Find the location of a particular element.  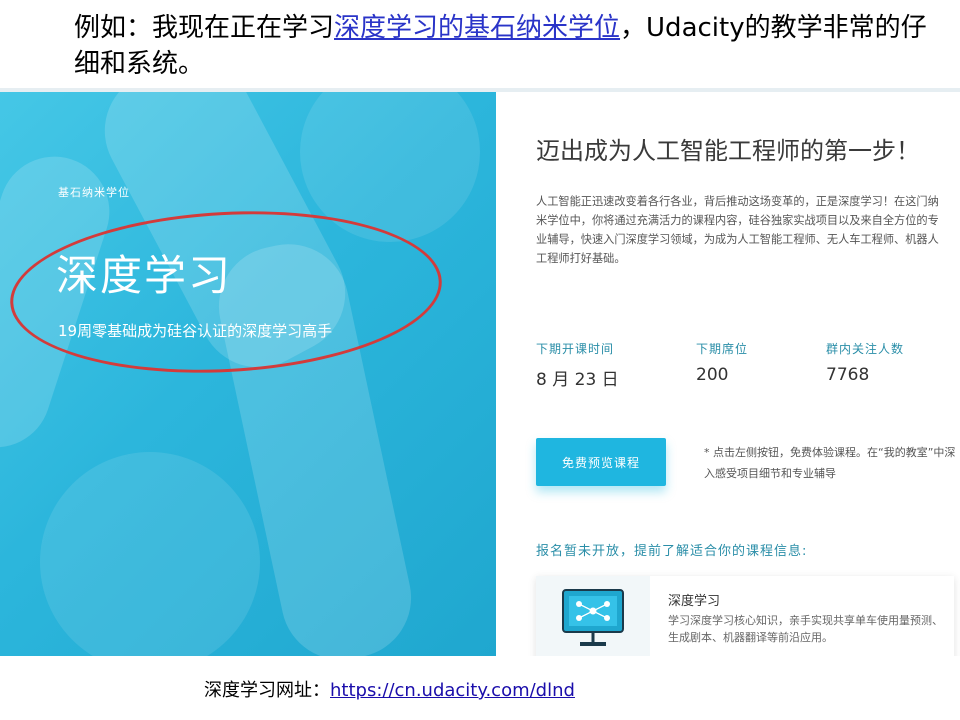

stat-label: 群内关注人数 is located at coordinates (865, 349).